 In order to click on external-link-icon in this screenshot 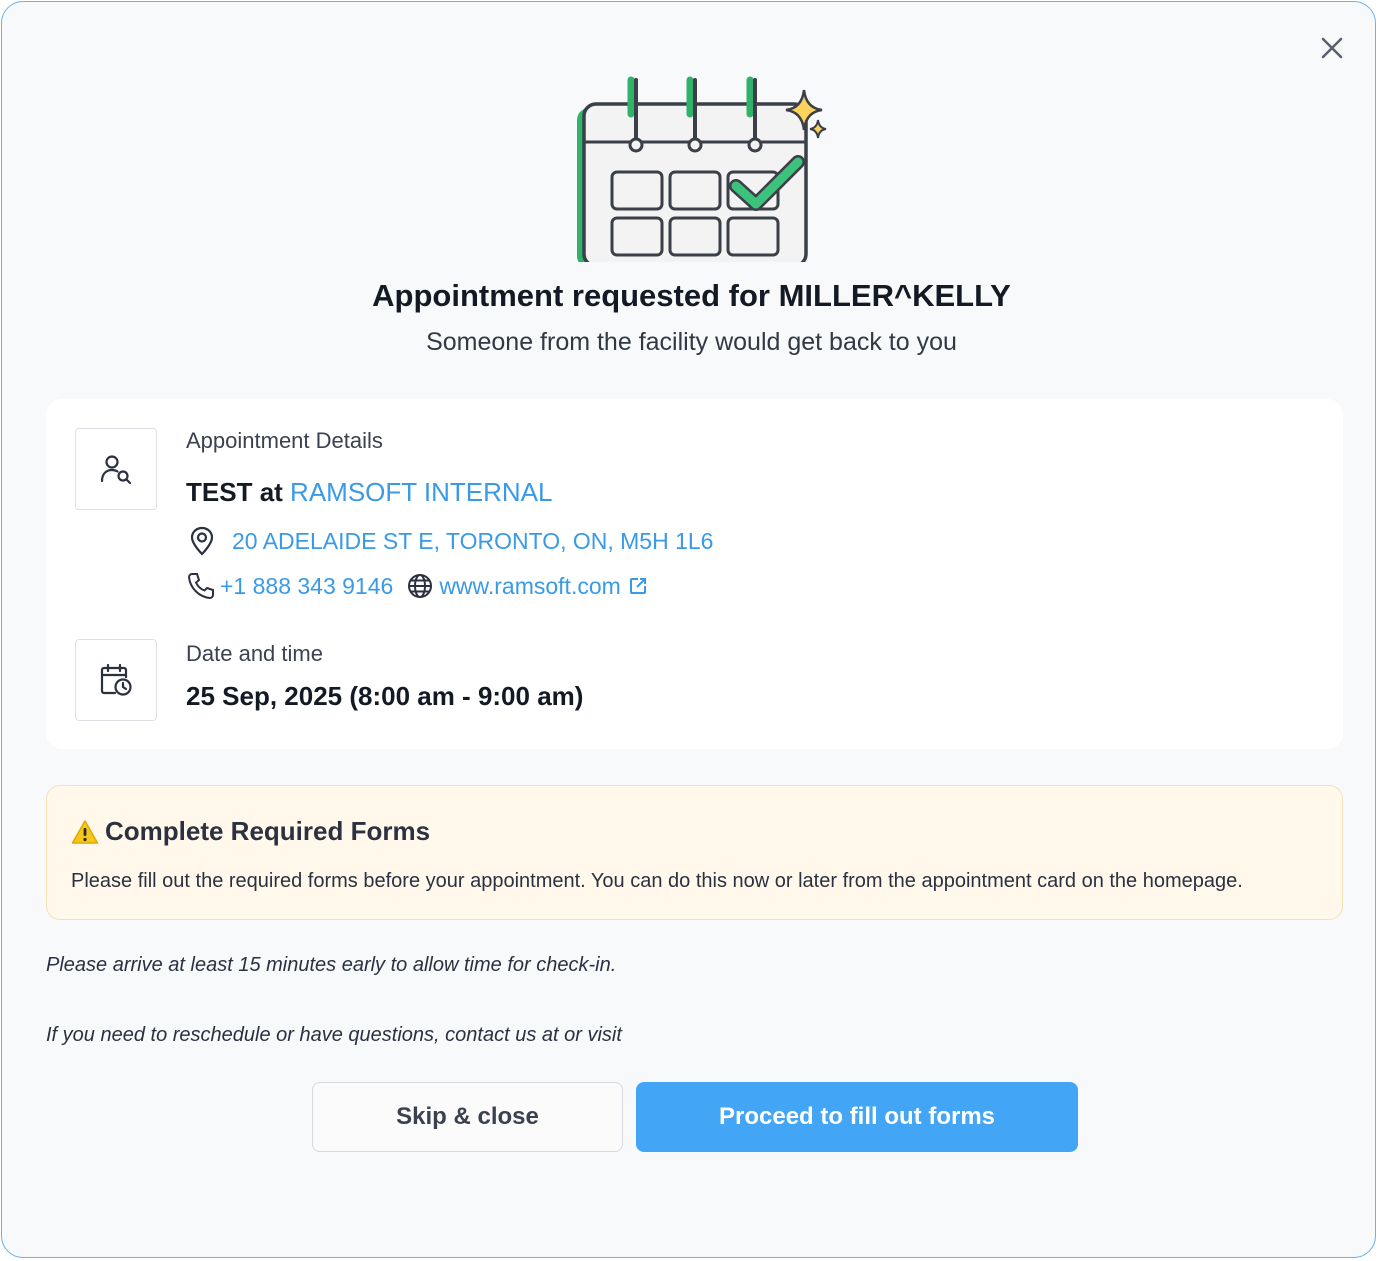, I will do `click(638, 586)`.